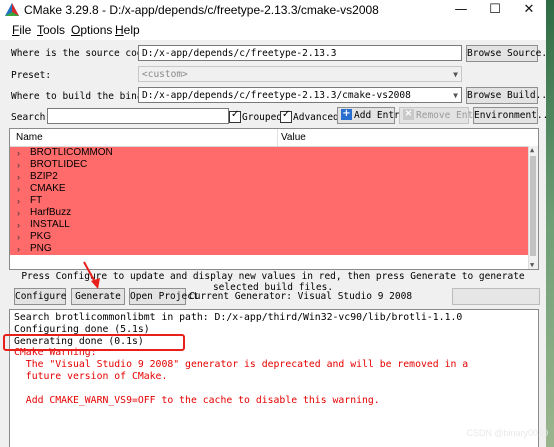 The width and height of the screenshot is (554, 447). I want to click on tree-group-row: › PNG, so click(269, 249).